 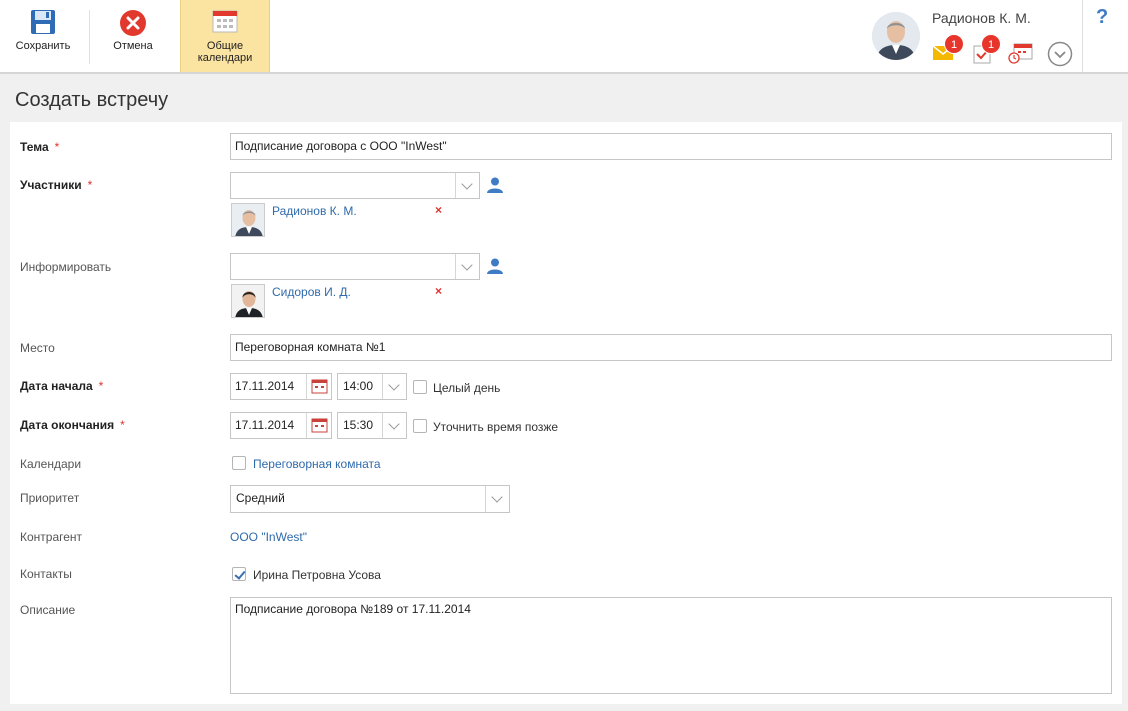 What do you see at coordinates (225, 22) in the screenshot?
I see `calendar-icon` at bounding box center [225, 22].